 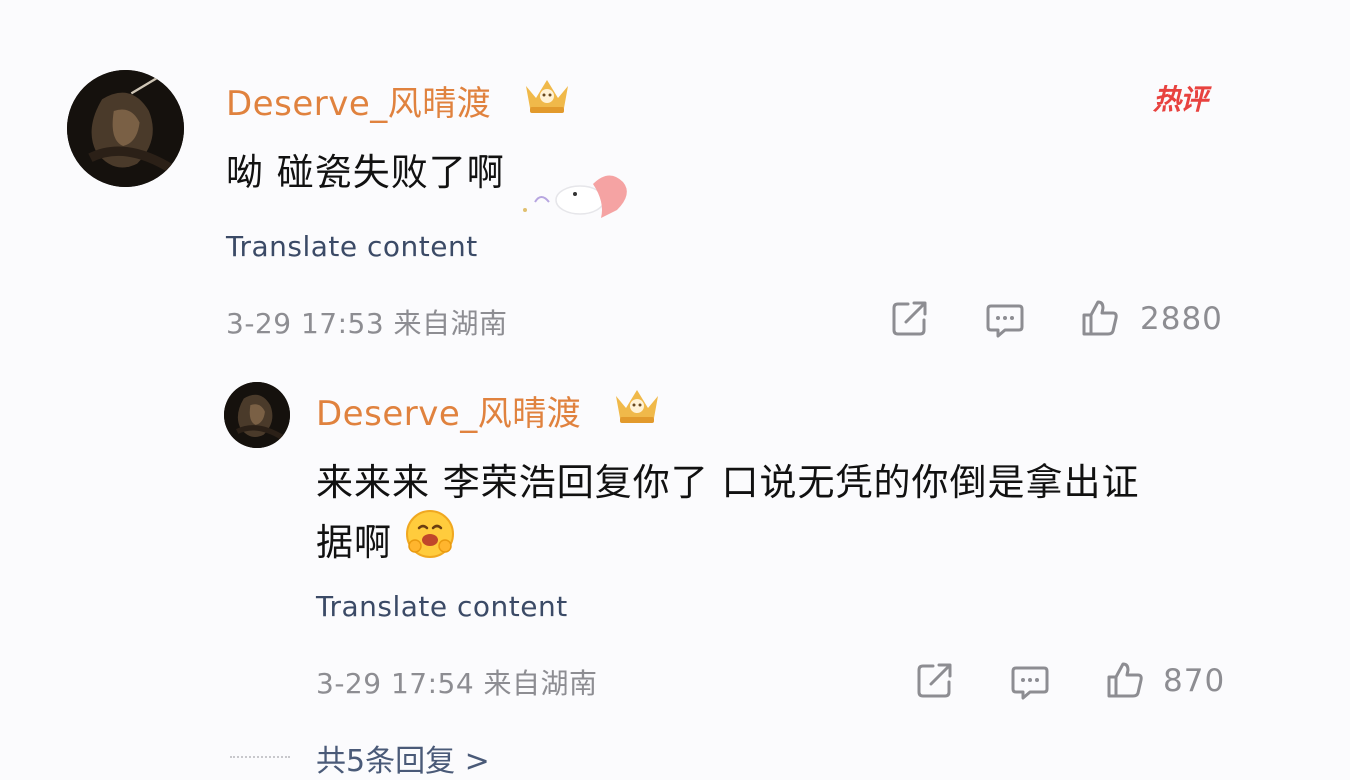 What do you see at coordinates (365, 172) in the screenshot?
I see `comment-text: 呦 碰瓷失败了啊` at bounding box center [365, 172].